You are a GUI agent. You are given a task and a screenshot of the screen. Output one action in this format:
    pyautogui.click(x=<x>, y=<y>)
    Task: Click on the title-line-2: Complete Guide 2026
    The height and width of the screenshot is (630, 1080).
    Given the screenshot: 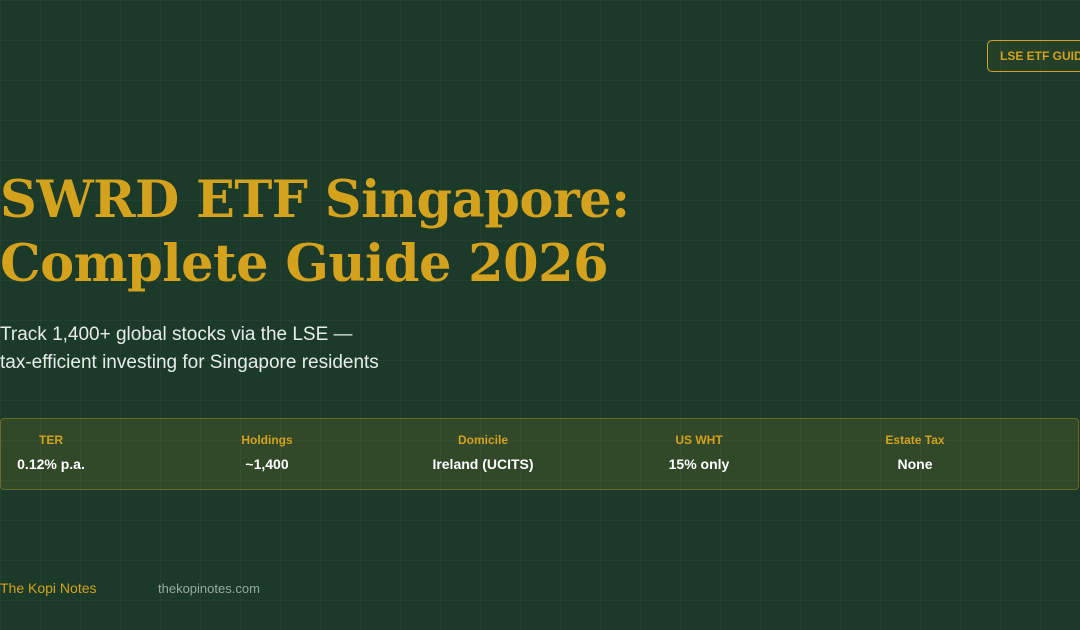 What is the action you would take?
    pyautogui.click(x=304, y=264)
    